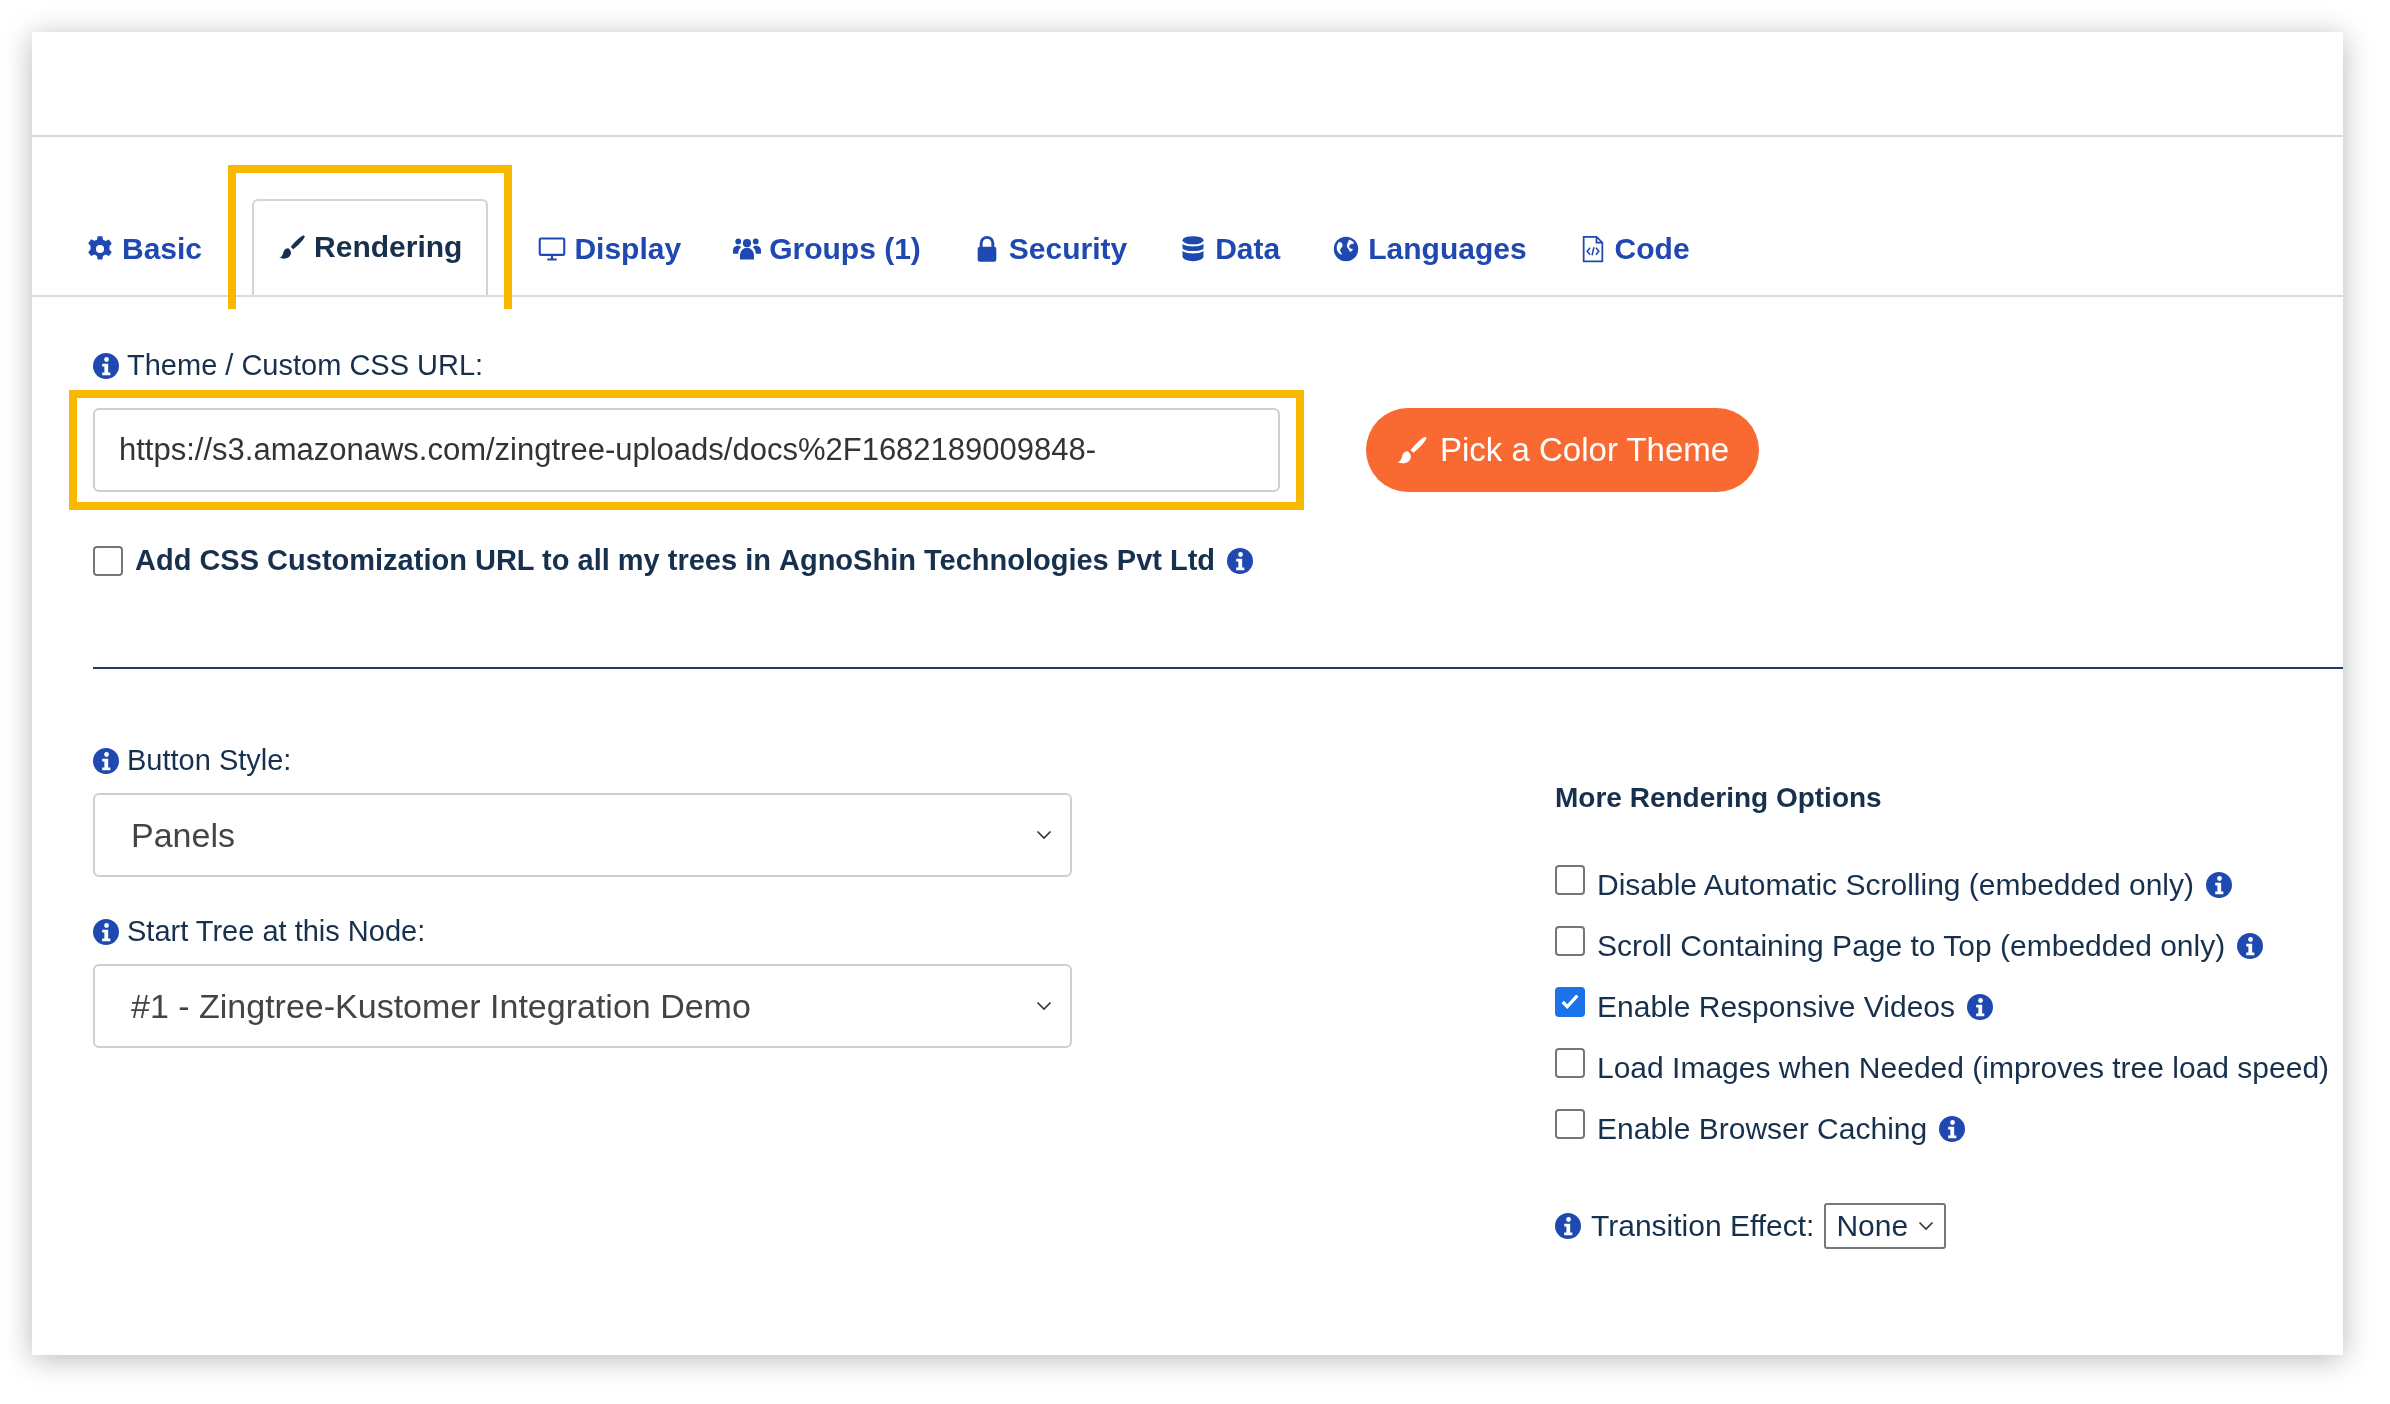  What do you see at coordinates (209, 760) in the screenshot?
I see `field-label: Button Style:` at bounding box center [209, 760].